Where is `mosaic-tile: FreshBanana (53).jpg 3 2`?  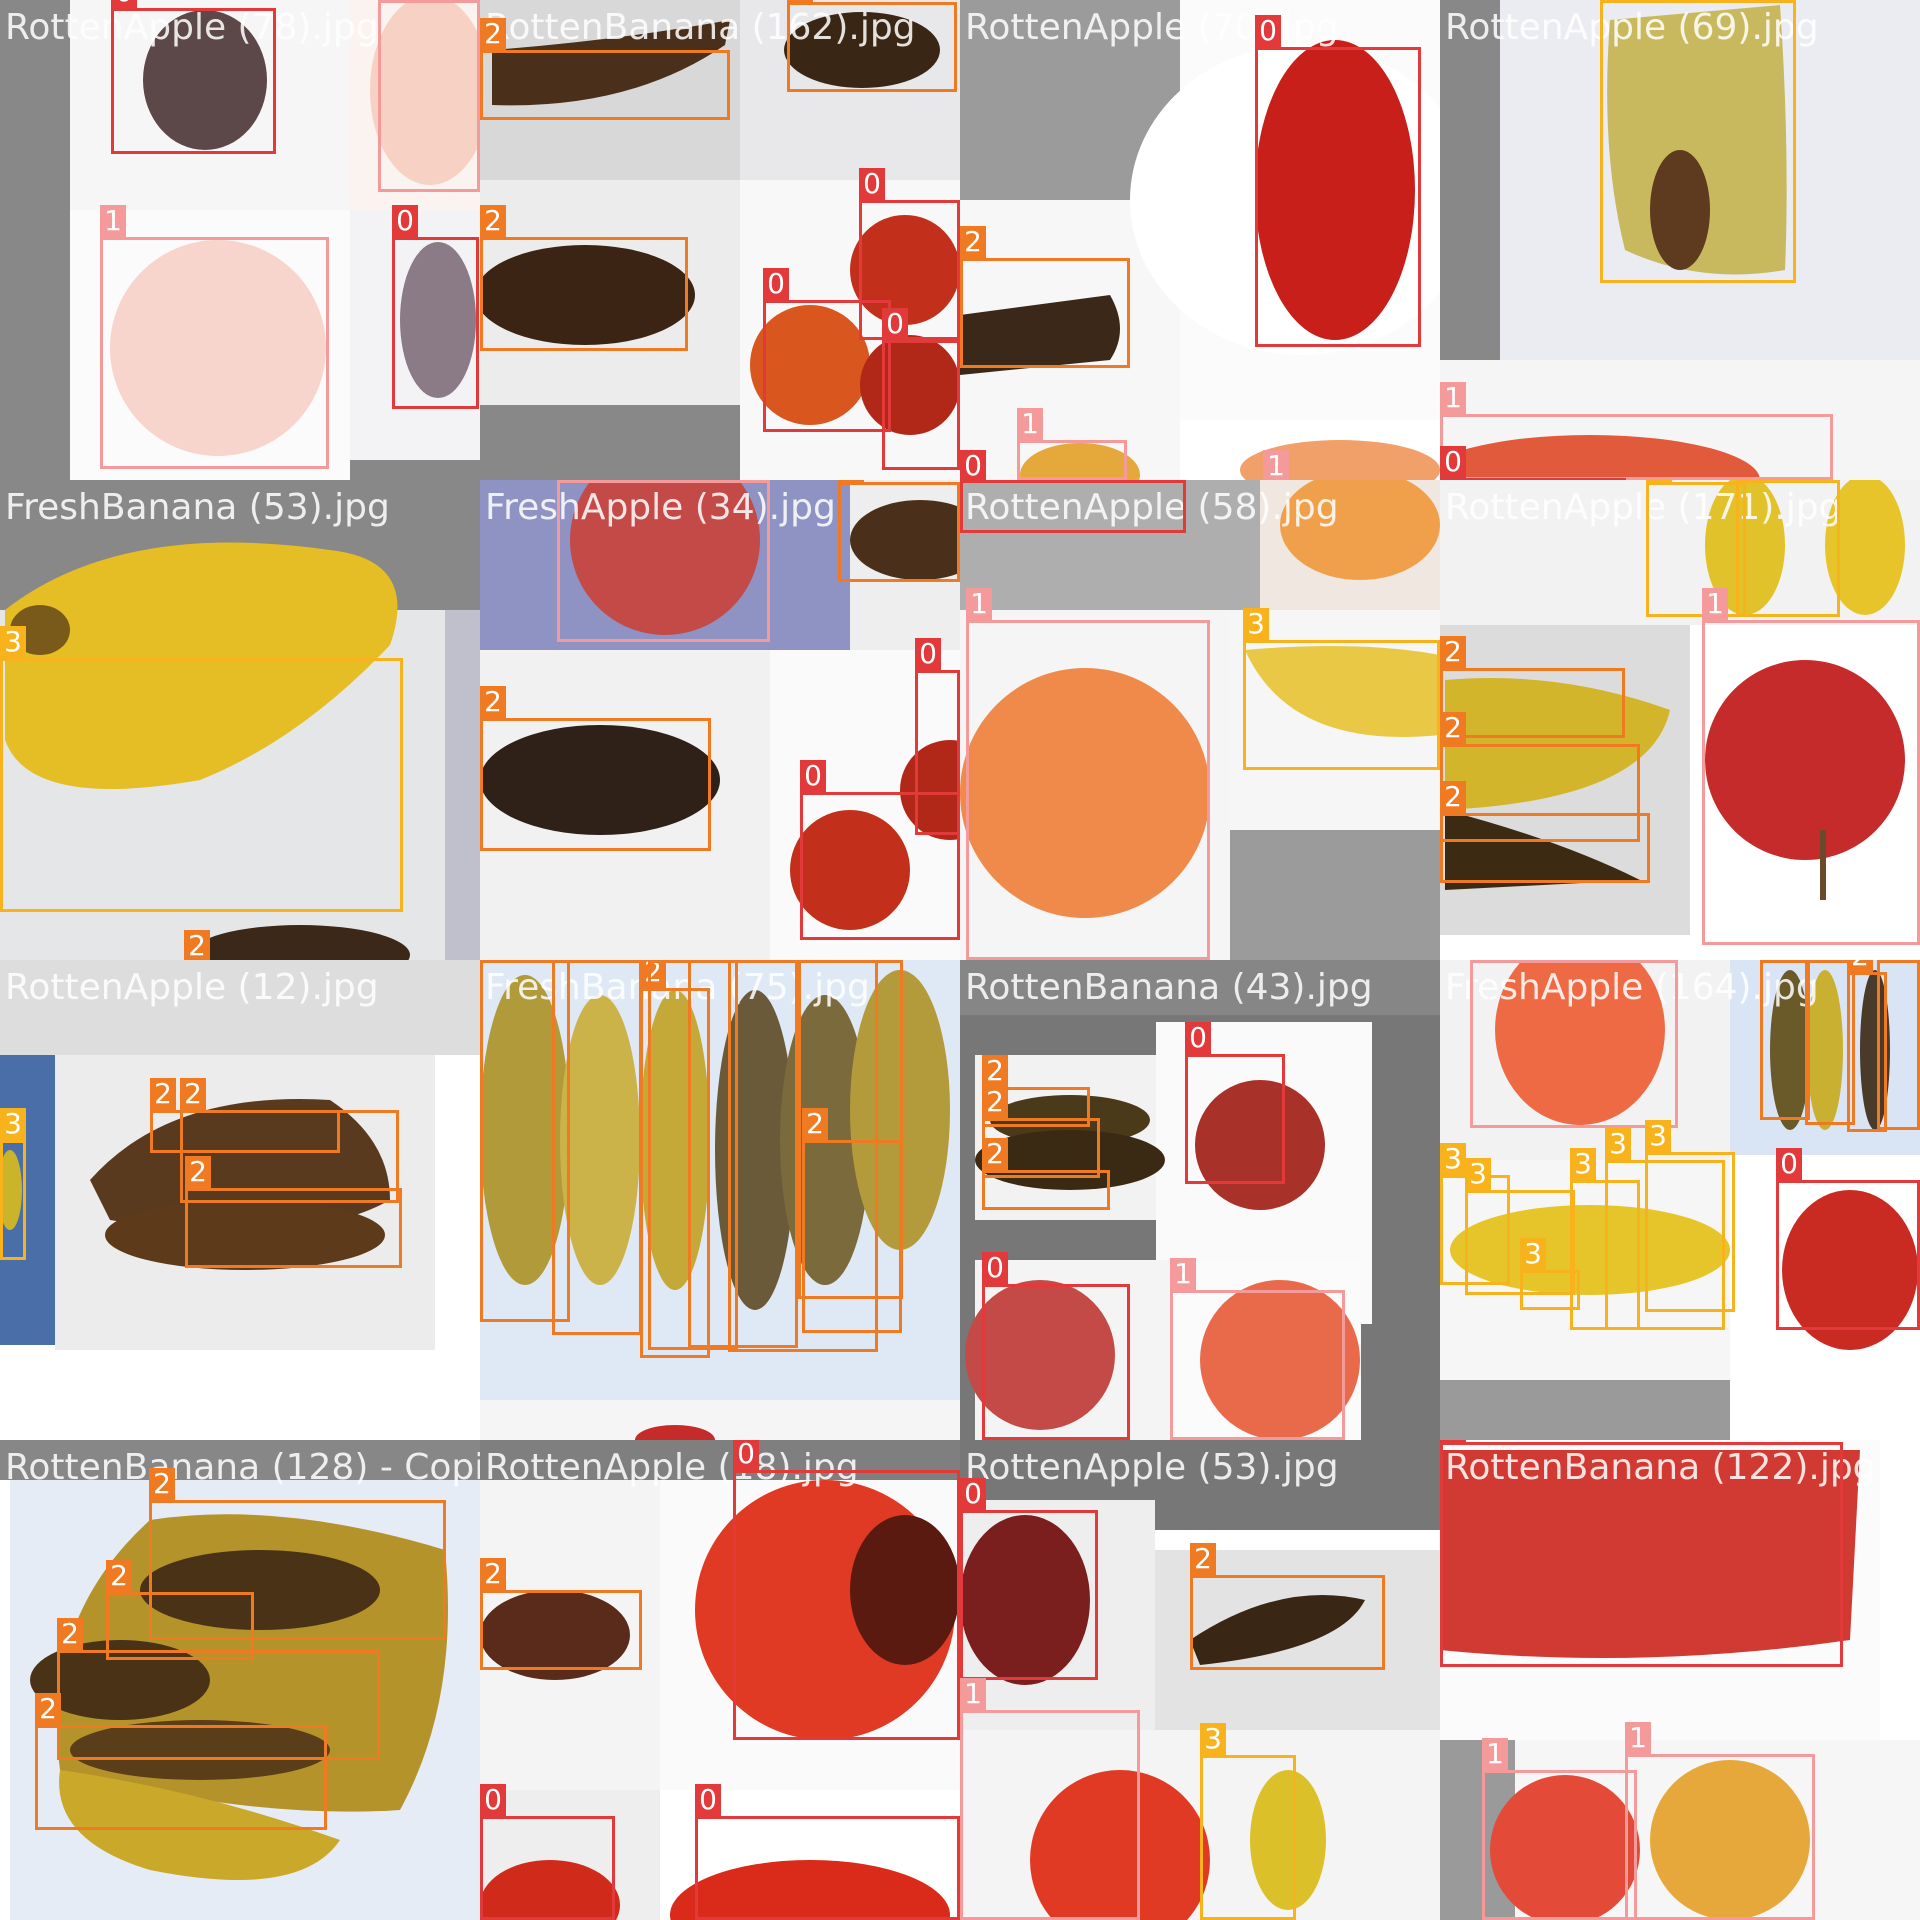
mosaic-tile: FreshBanana (53).jpg 3 2 is located at coordinates (240, 720).